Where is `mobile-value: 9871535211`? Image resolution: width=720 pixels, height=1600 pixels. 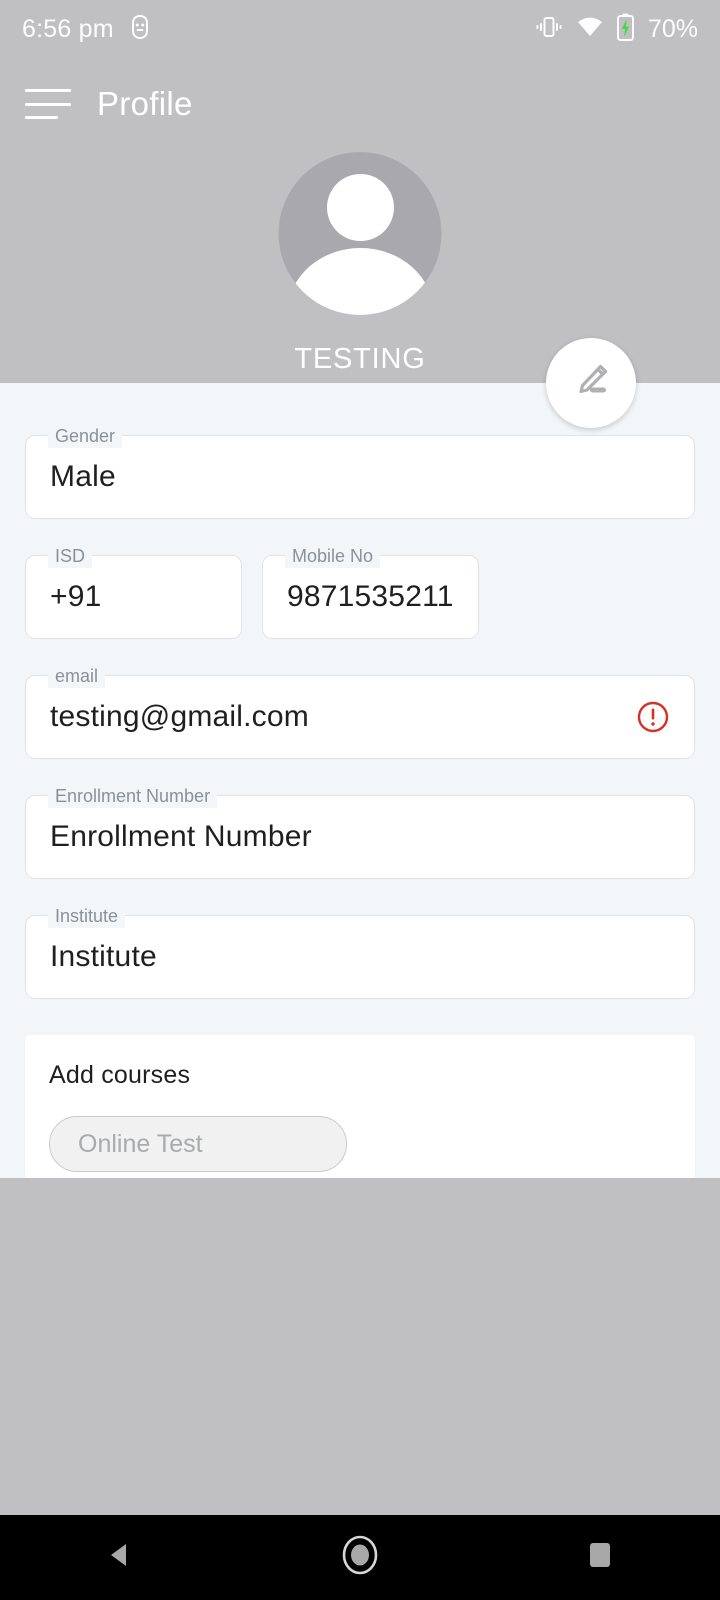
mobile-value: 9871535211 is located at coordinates (370, 596).